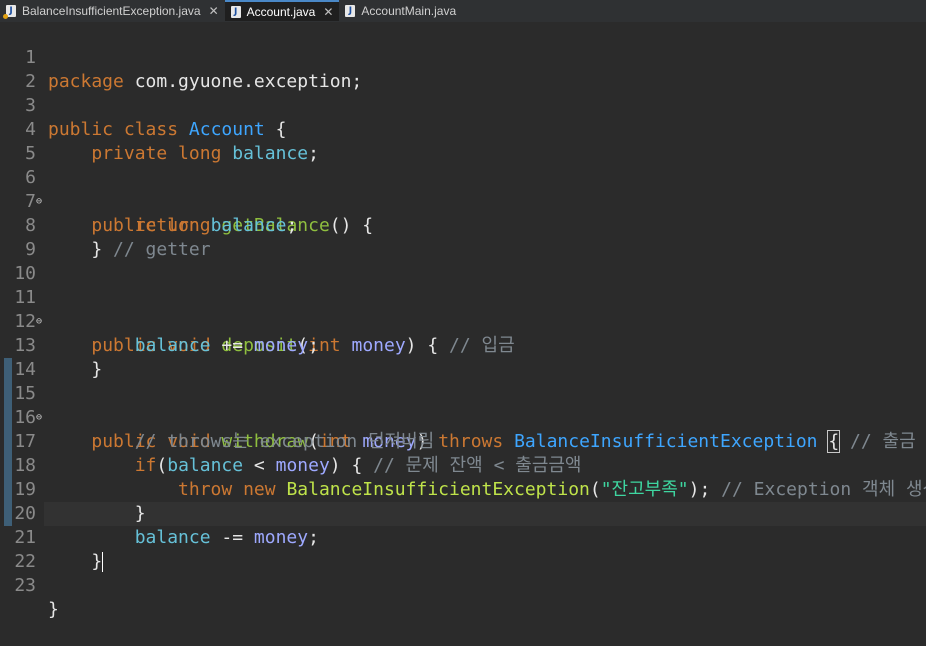 The image size is (926, 646). I want to click on code-line: 6 ⊖ public long getBalance() {, so click(463, 189).